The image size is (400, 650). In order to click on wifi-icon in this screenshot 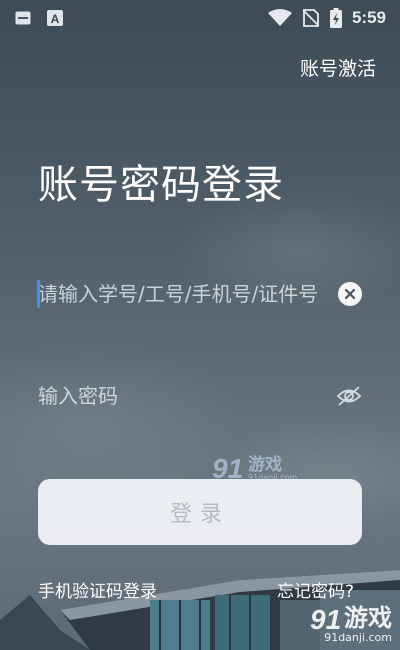, I will do `click(279, 18)`.